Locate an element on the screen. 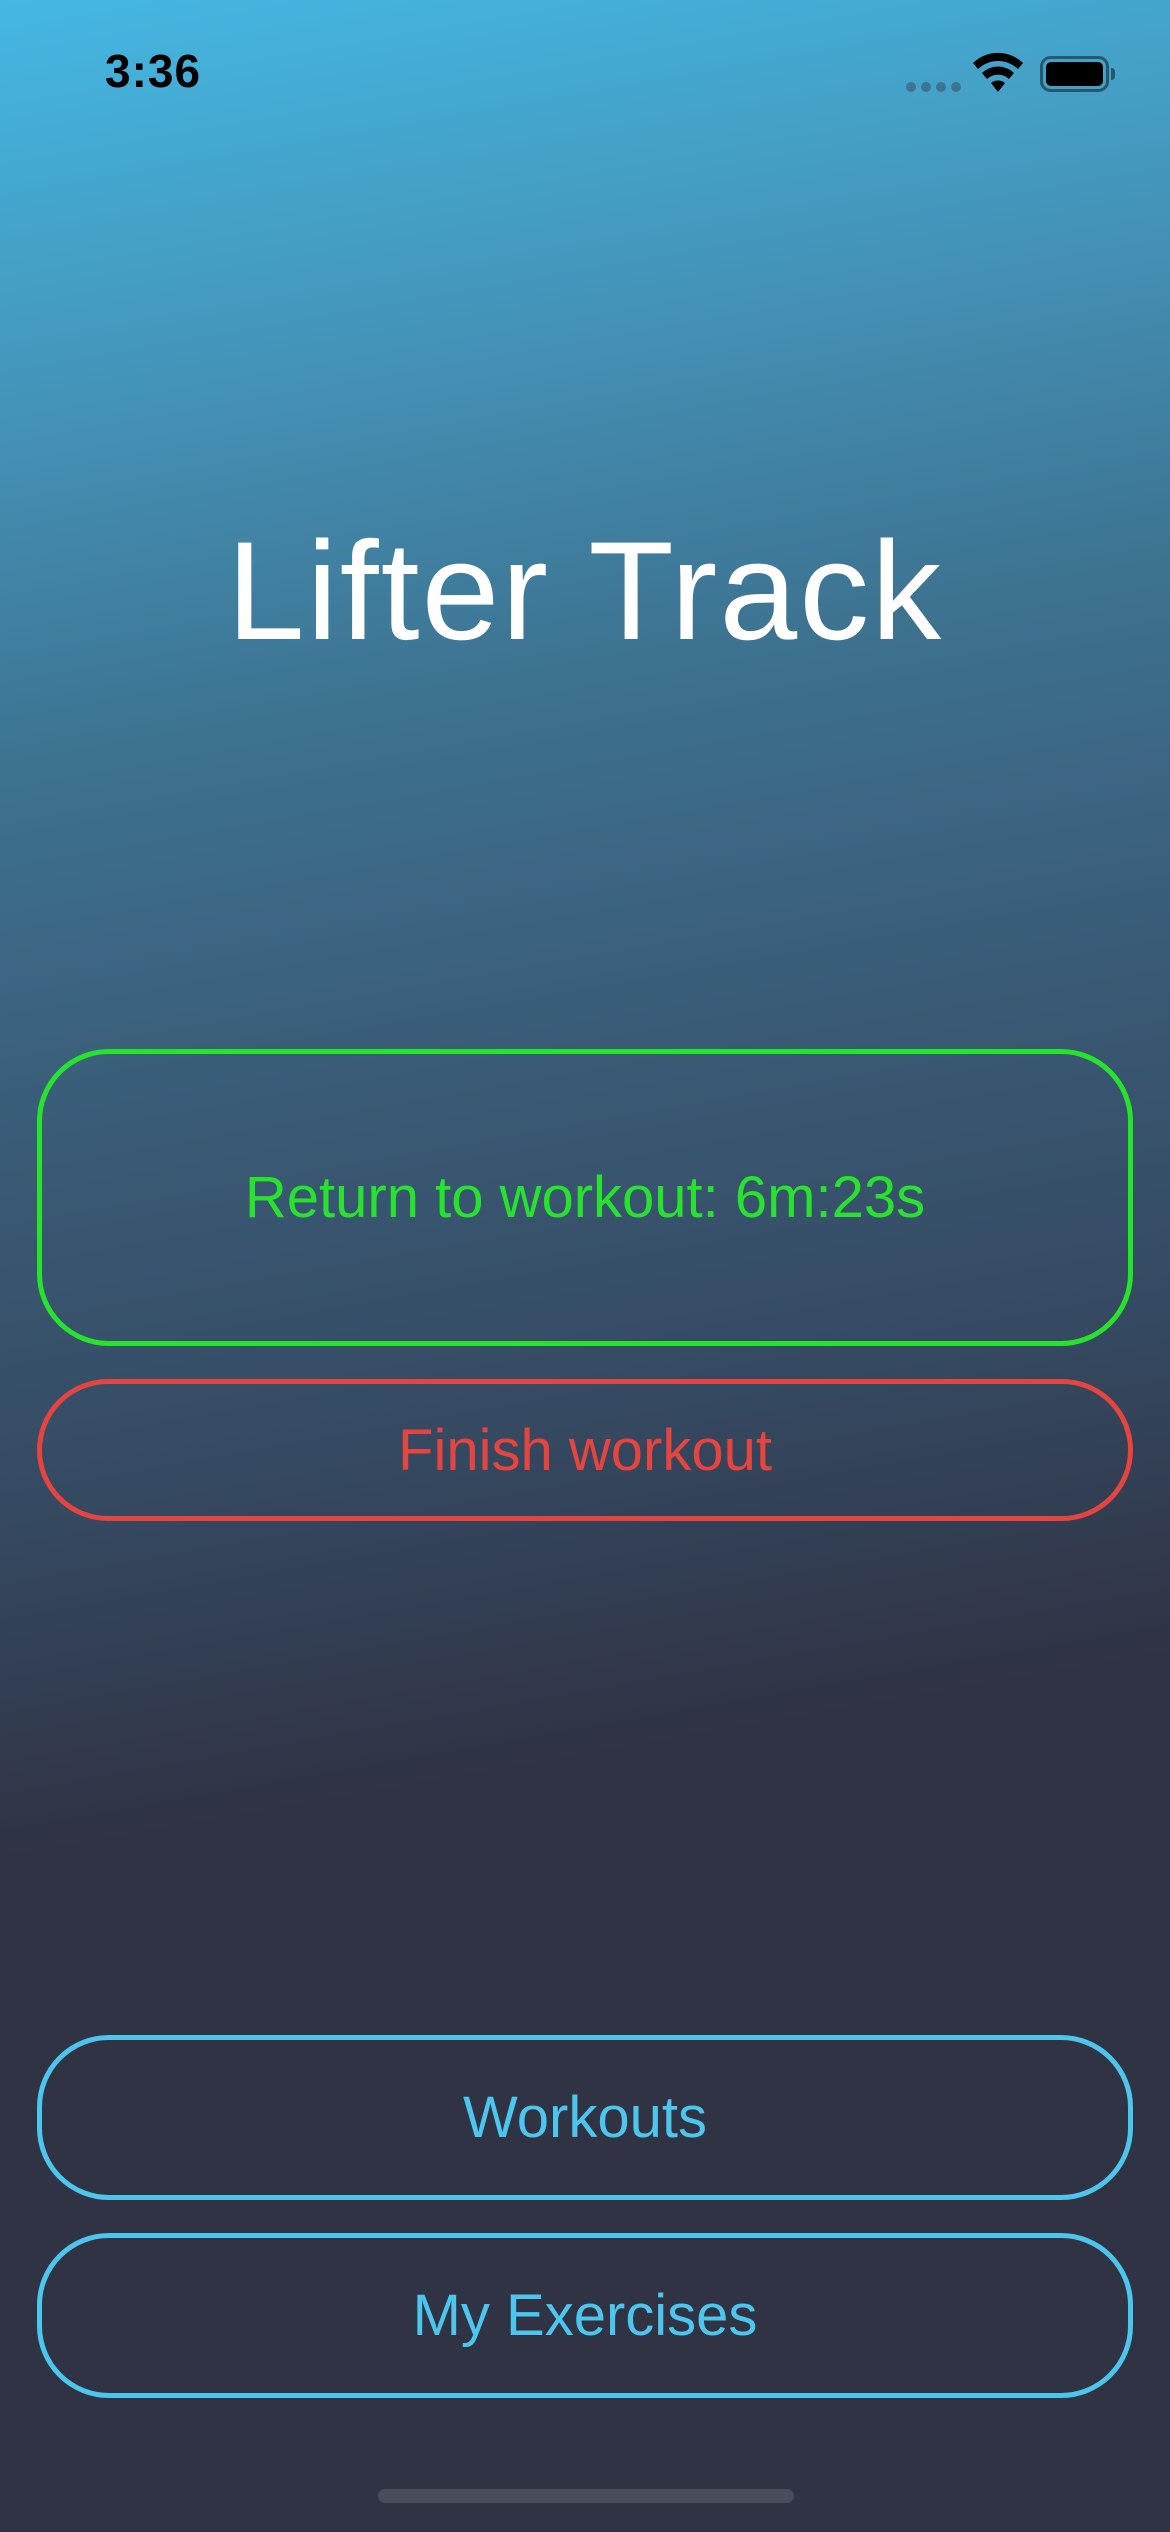 Image resolution: width=1170 pixels, height=2532 pixels. my-exercises-button: My Exercises is located at coordinates (585, 2315).